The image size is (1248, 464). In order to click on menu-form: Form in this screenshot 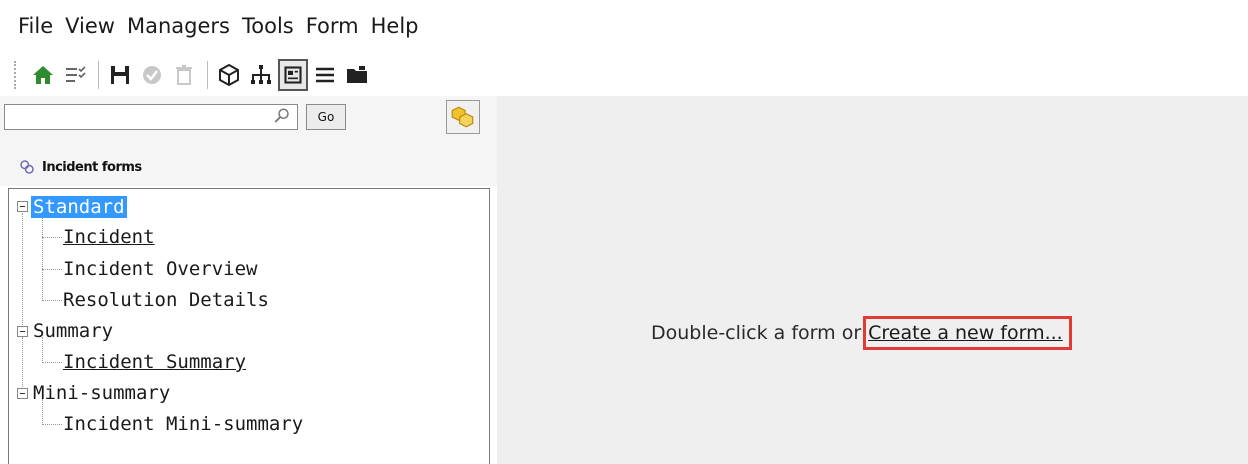, I will do `click(332, 26)`.